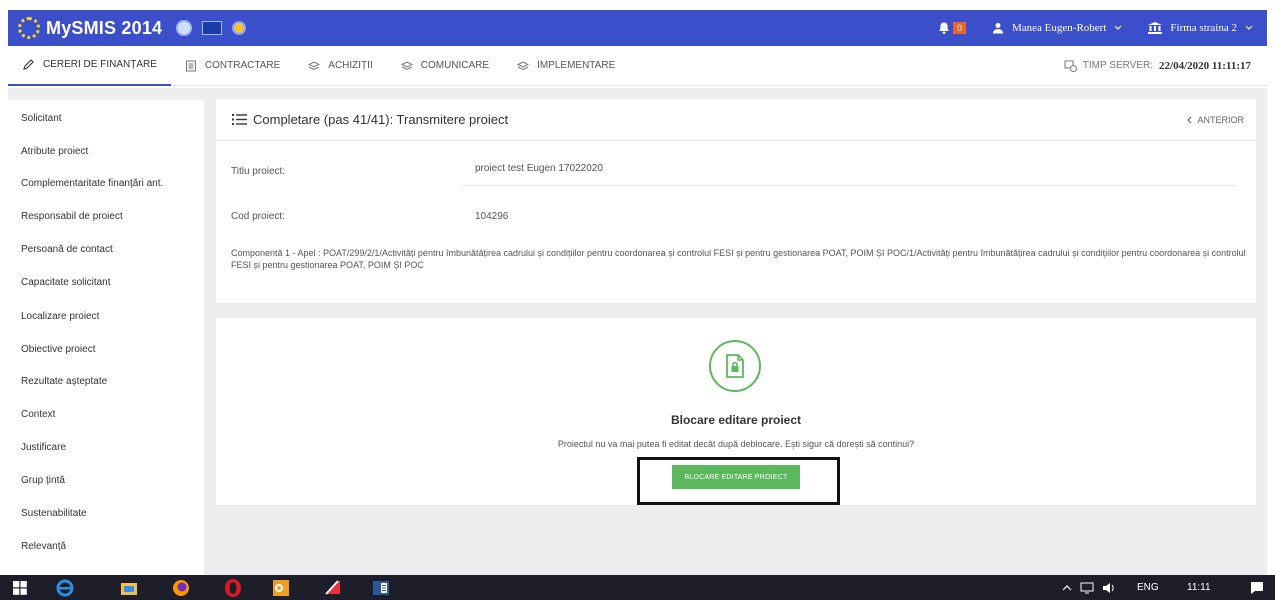 The image size is (1275, 600). I want to click on project-code-label: Cod proiect:, so click(258, 216).